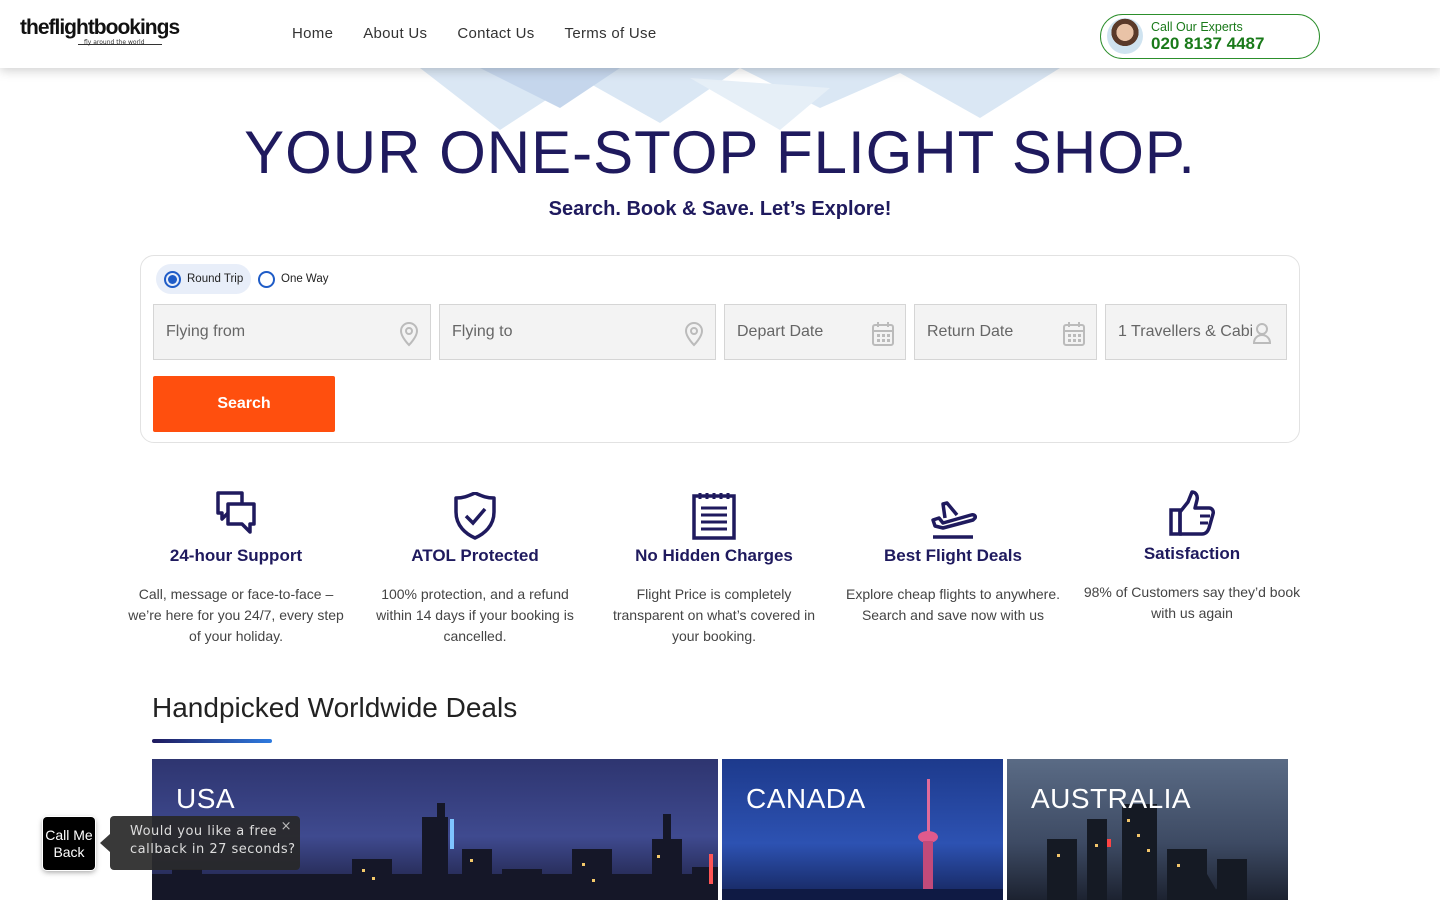 This screenshot has height=900, width=1440. What do you see at coordinates (236, 512) in the screenshot?
I see `chat-icon` at bounding box center [236, 512].